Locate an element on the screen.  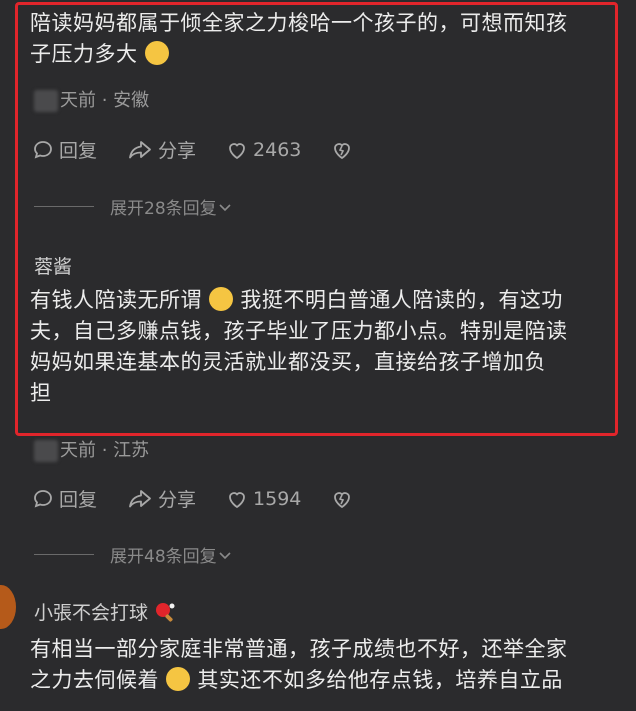
expand-label: 展开28条回复 is located at coordinates (163, 209).